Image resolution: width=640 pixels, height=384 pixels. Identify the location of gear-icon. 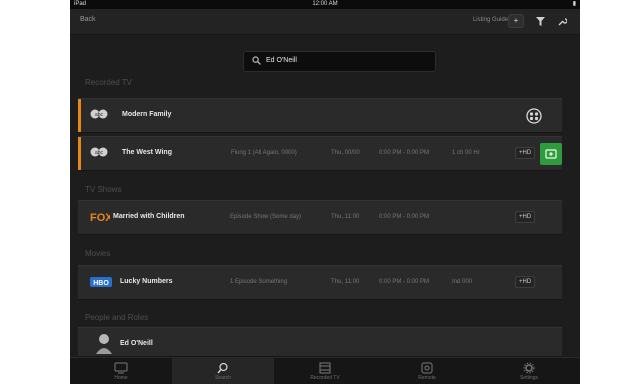
(529, 368).